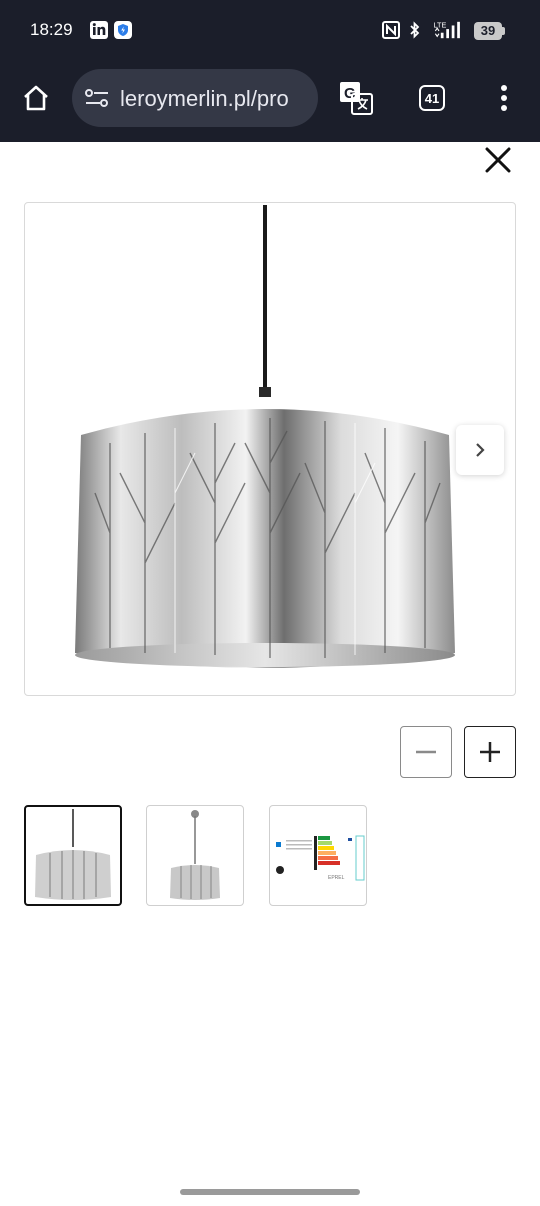 This screenshot has width=540, height=1206. Describe the element at coordinates (51, 29) in the screenshot. I see `status-time: 18:29` at that location.